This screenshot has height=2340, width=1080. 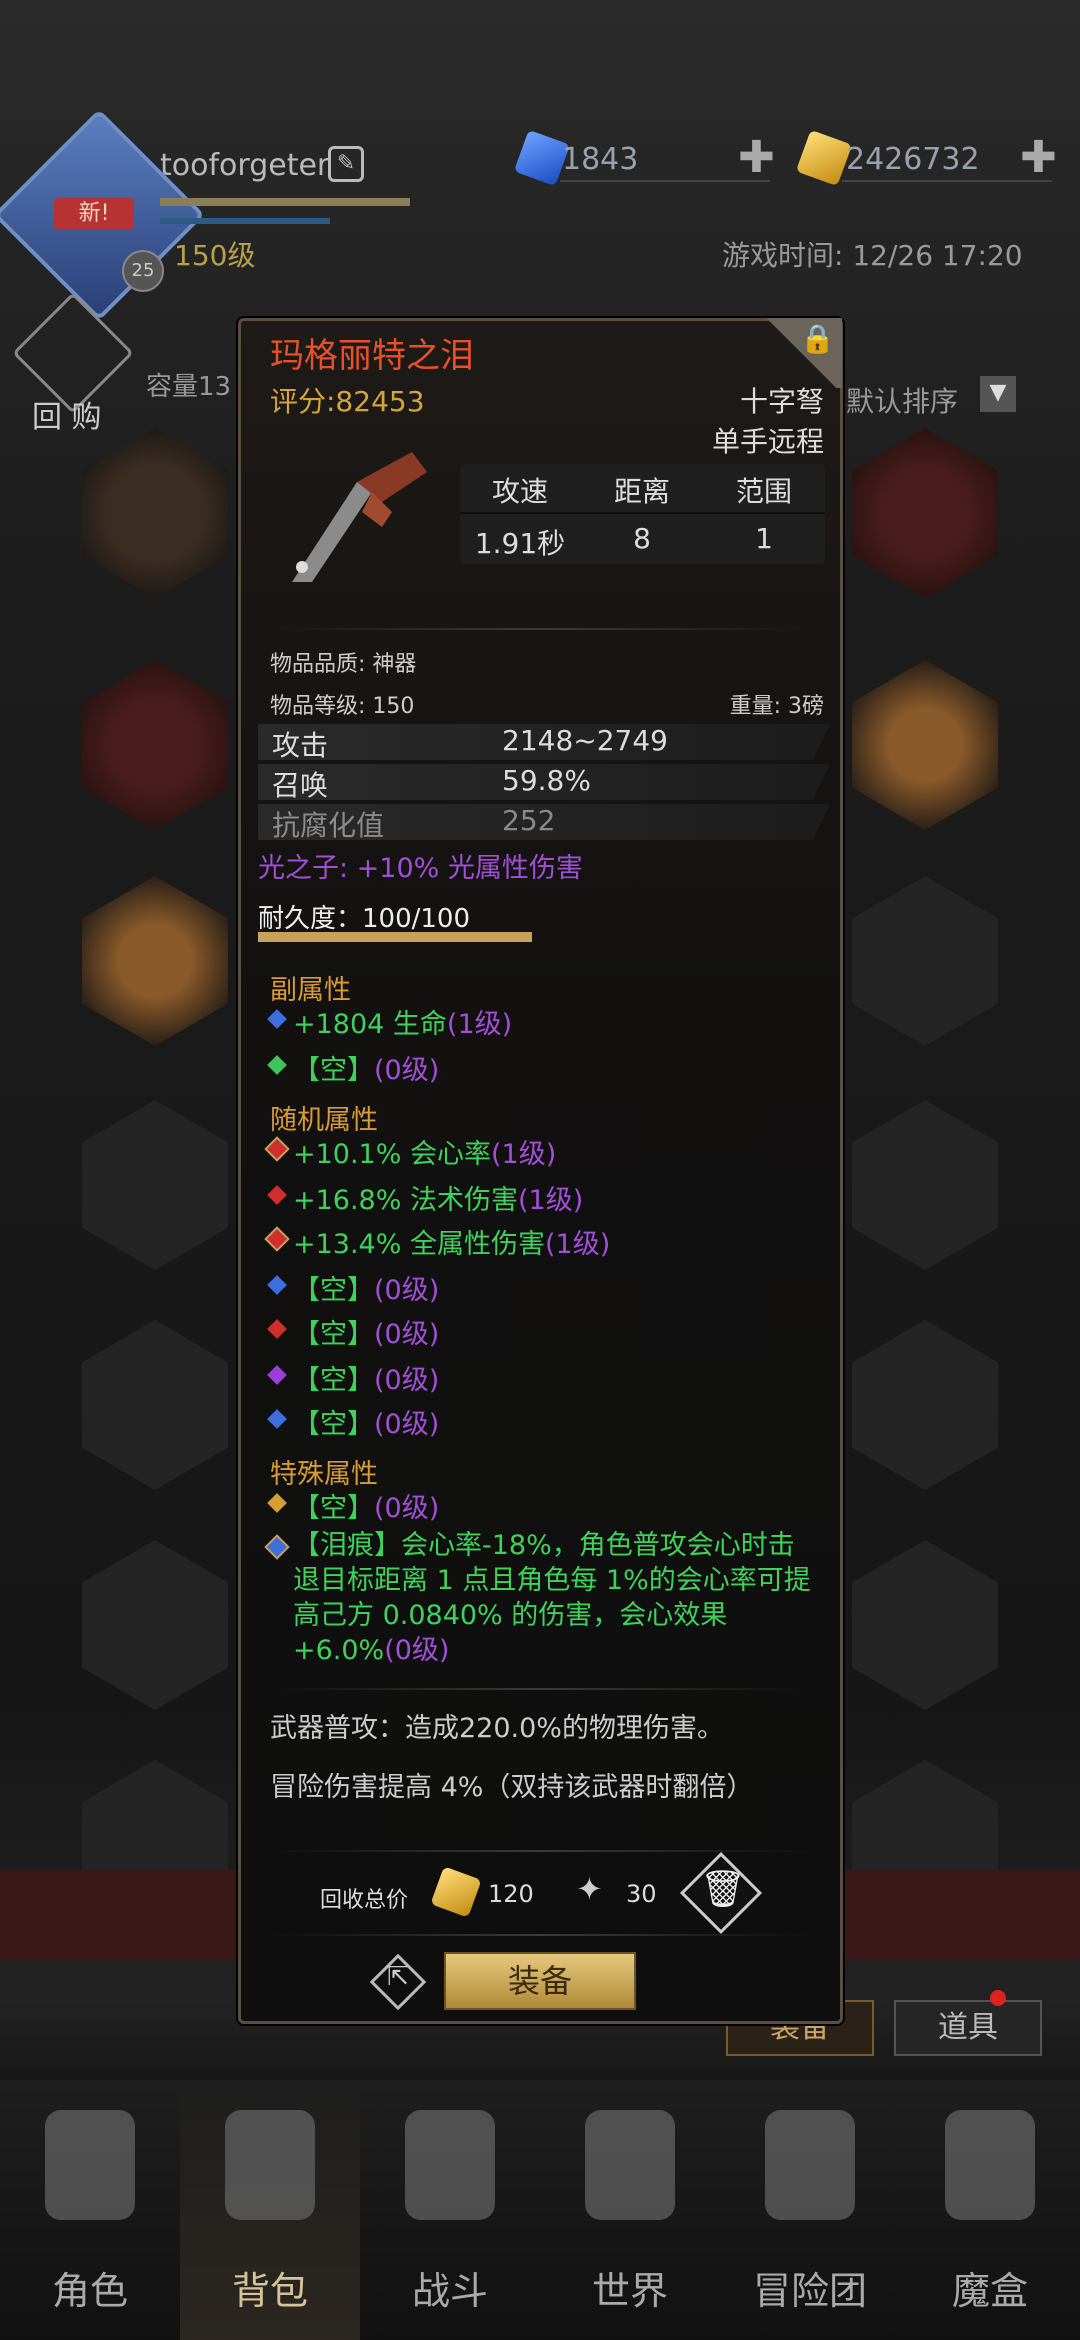 What do you see at coordinates (89, 2291) in the screenshot?
I see `nav-label: 角色` at bounding box center [89, 2291].